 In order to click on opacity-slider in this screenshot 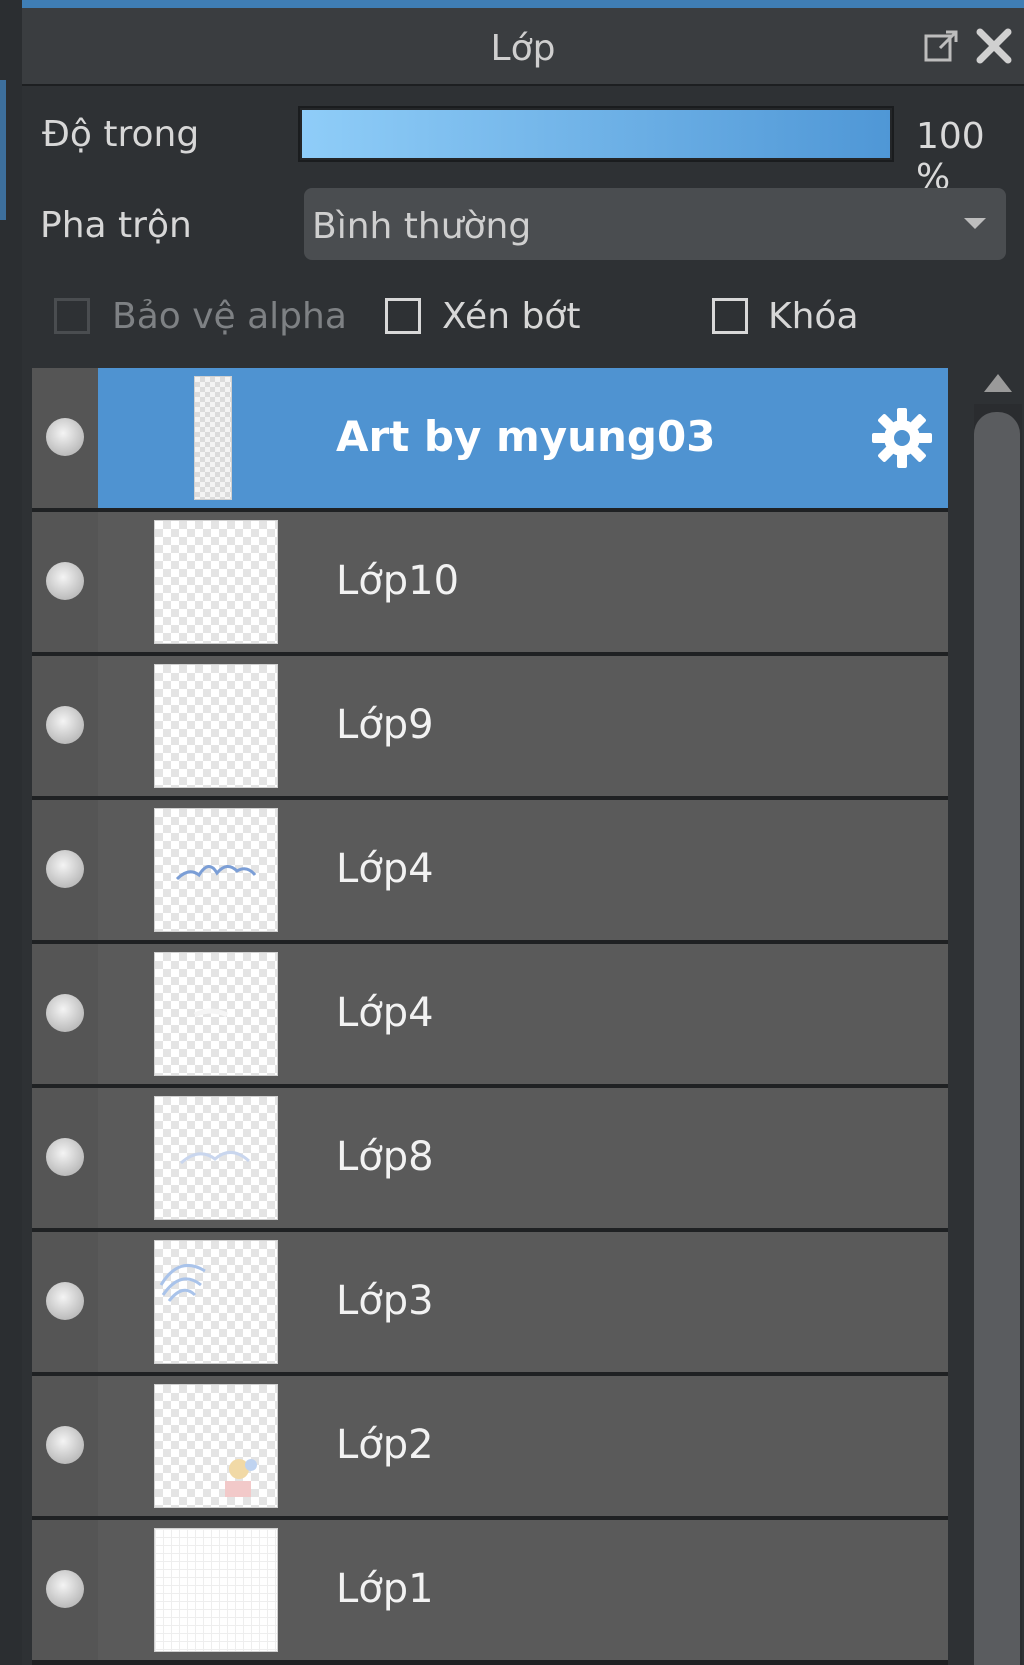, I will do `click(596, 134)`.